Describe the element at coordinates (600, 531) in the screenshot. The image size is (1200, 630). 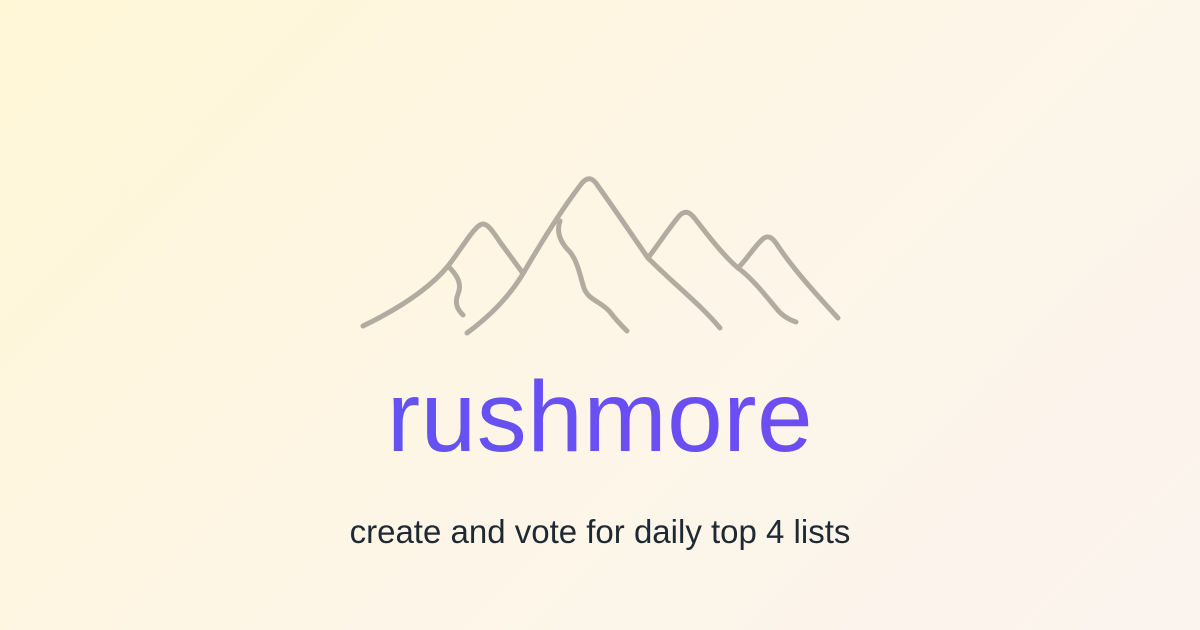
I see `tagline: create and vote for daily top 4 lists` at that location.